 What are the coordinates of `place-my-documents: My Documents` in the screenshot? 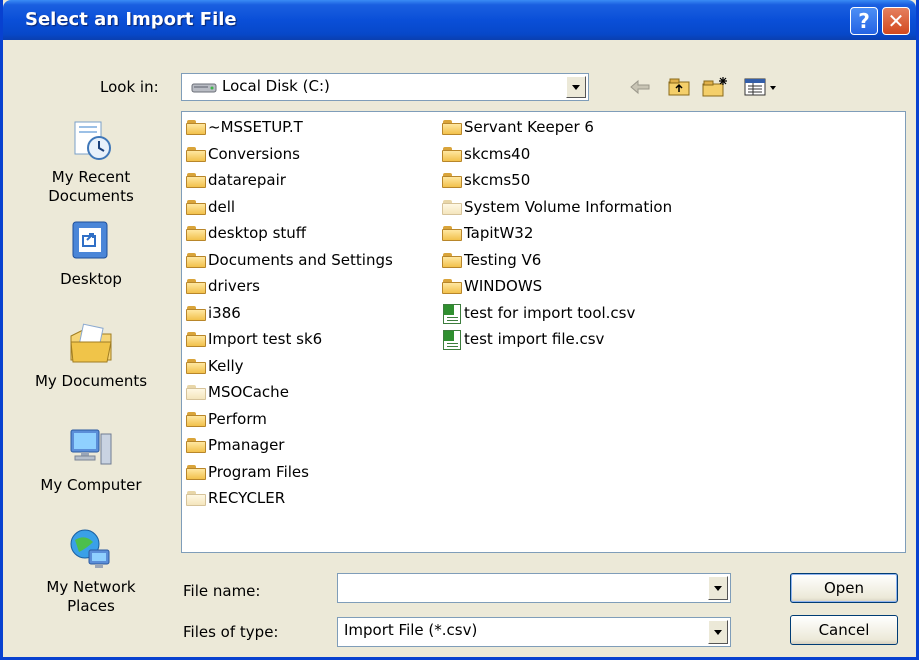 It's located at (91, 355).